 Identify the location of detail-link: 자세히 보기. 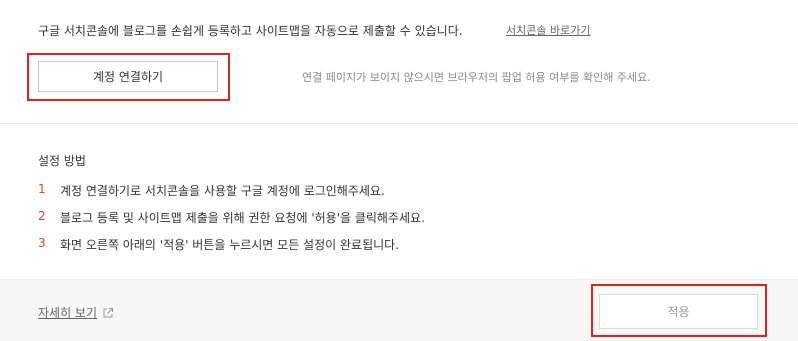
(76, 312).